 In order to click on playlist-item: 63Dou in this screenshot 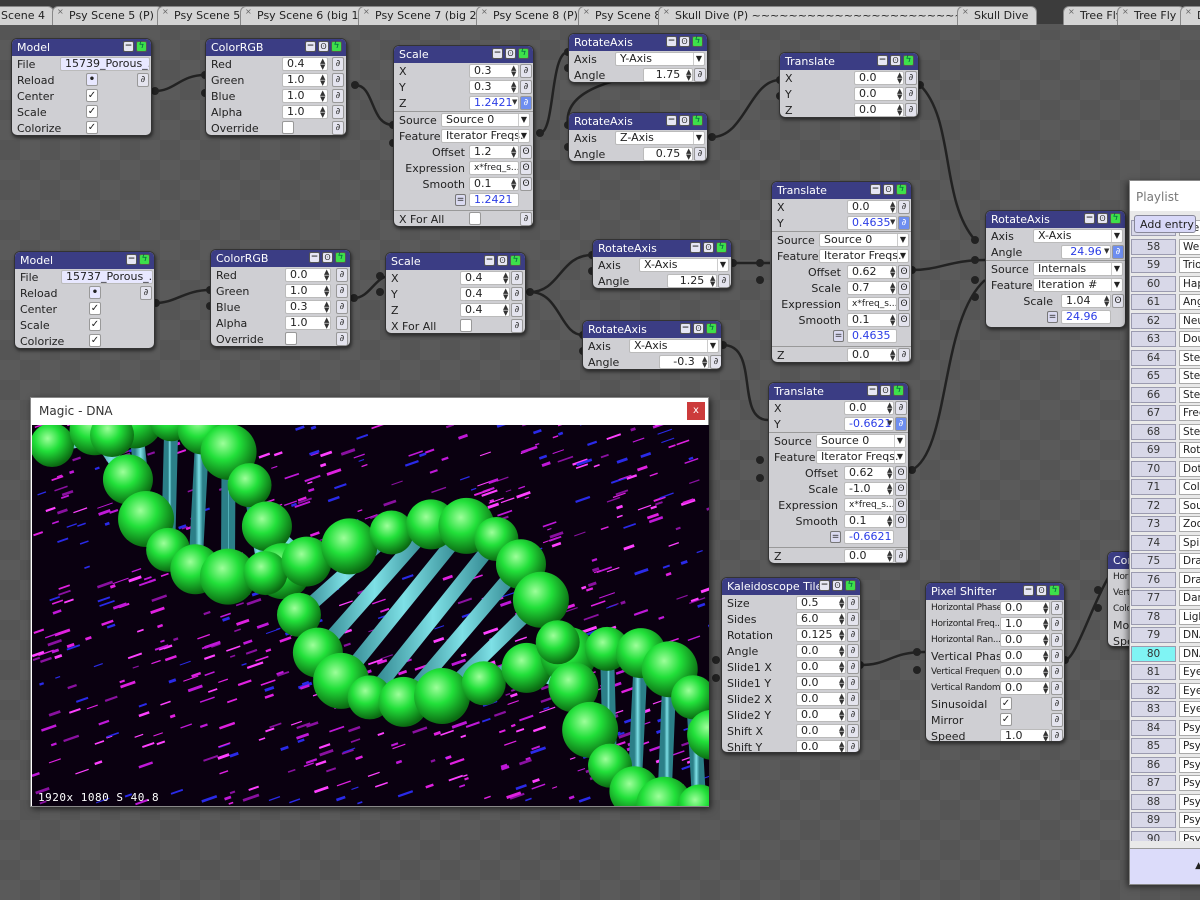, I will do `click(1165, 339)`.